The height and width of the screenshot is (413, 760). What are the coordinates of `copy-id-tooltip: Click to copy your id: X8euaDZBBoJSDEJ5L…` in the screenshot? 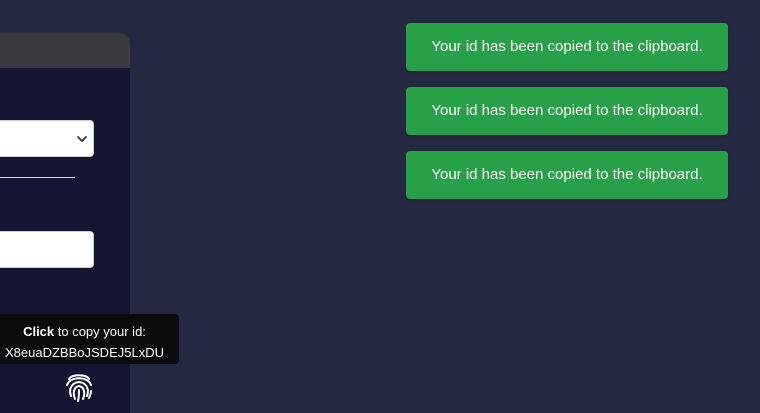 It's located at (89, 339).